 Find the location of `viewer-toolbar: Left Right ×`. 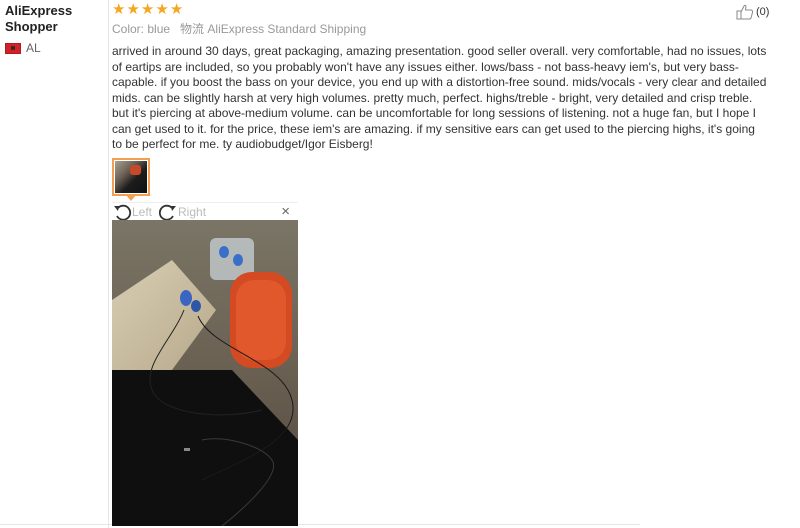

viewer-toolbar: Left Right × is located at coordinates (205, 211).